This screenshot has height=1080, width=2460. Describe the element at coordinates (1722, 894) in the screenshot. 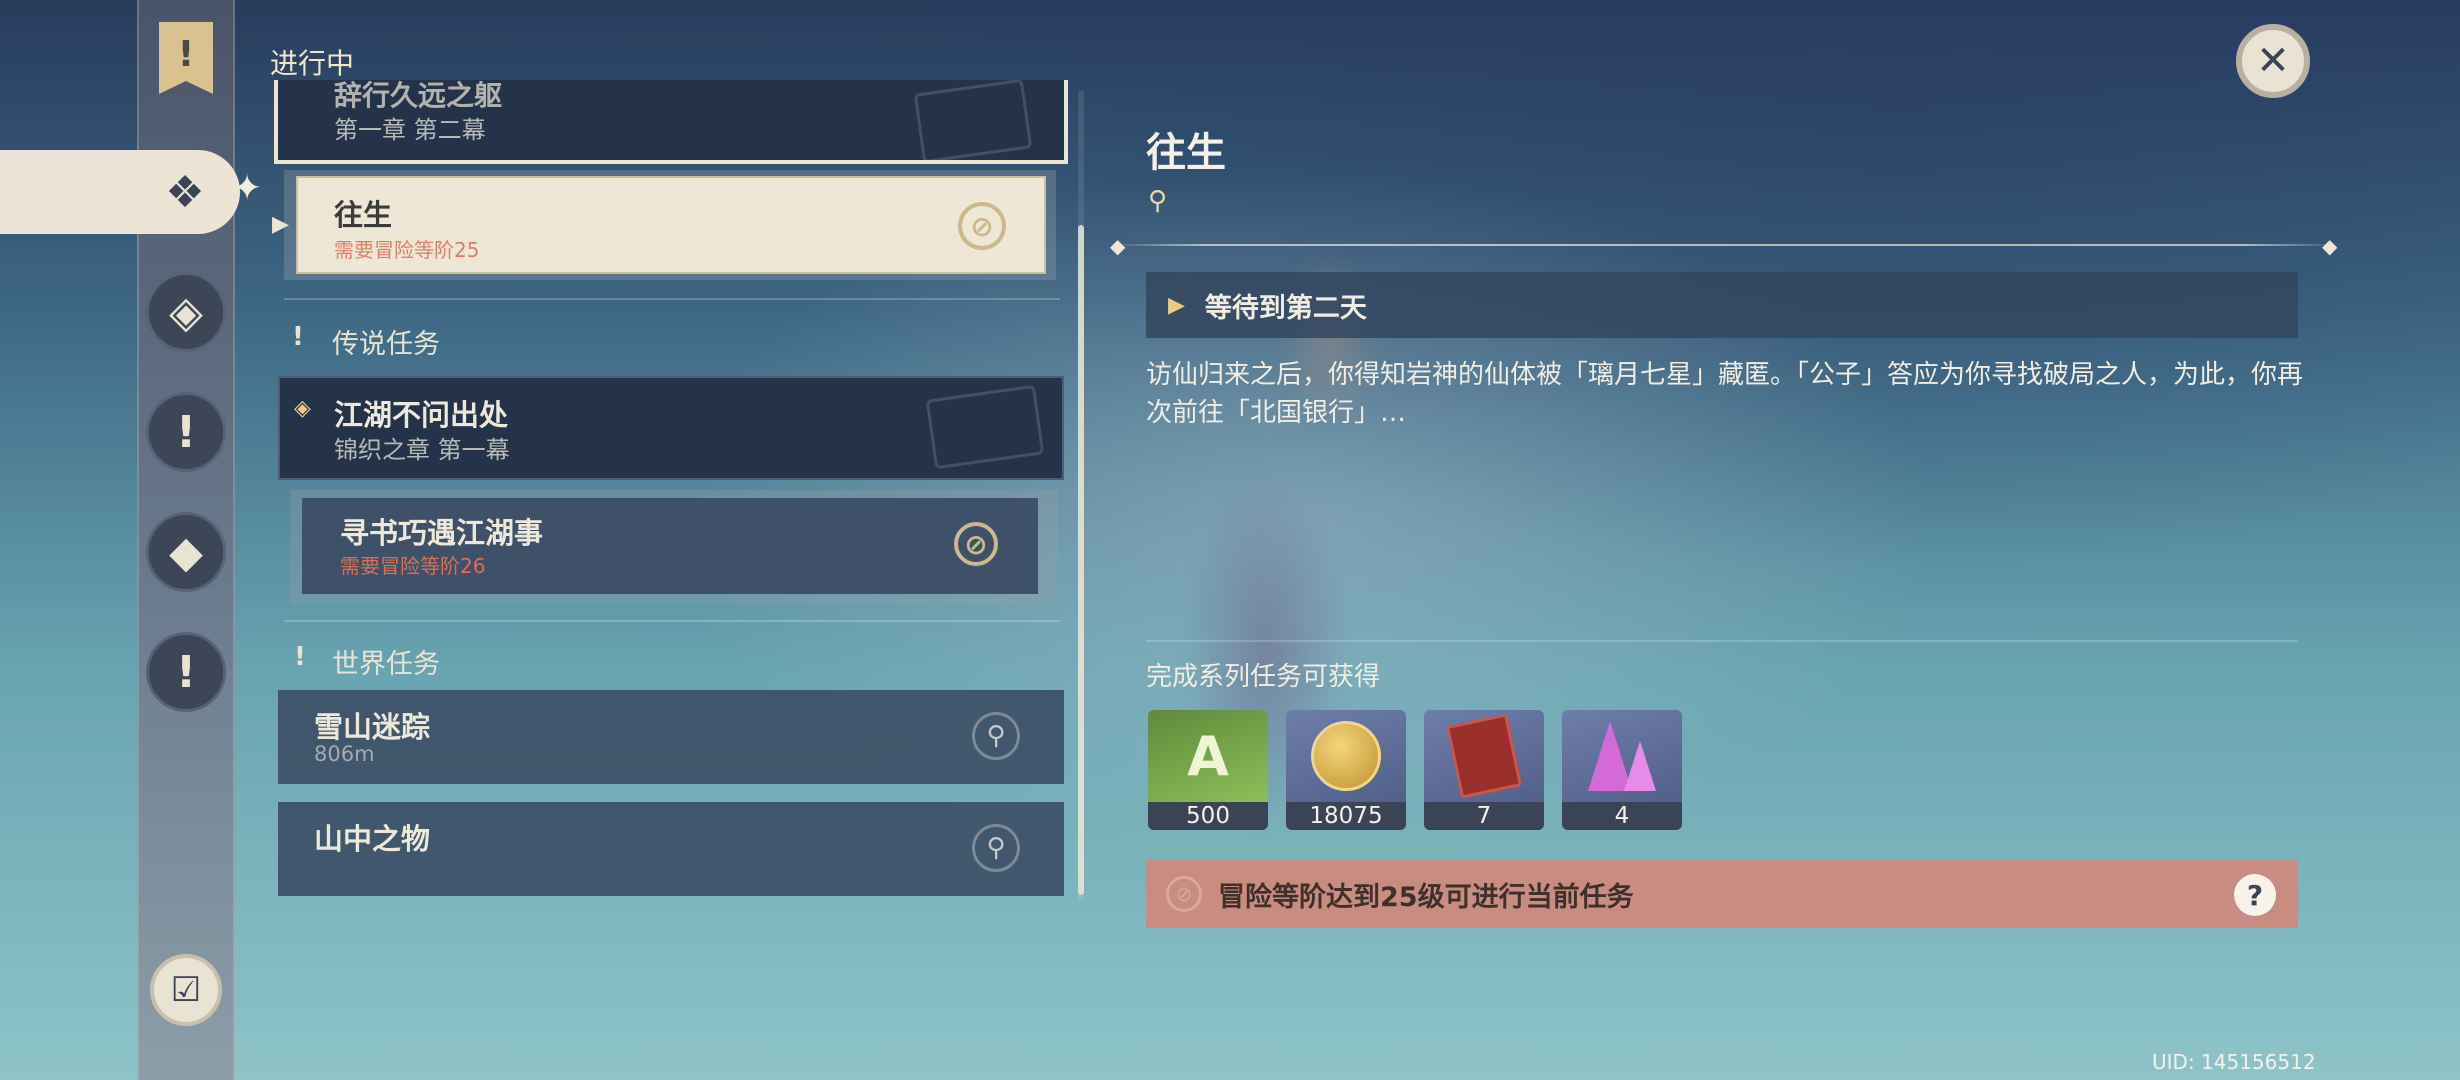

I see `level-requirement-warning: ⊘ 冒险等阶达到25级可进行当前任务` at that location.